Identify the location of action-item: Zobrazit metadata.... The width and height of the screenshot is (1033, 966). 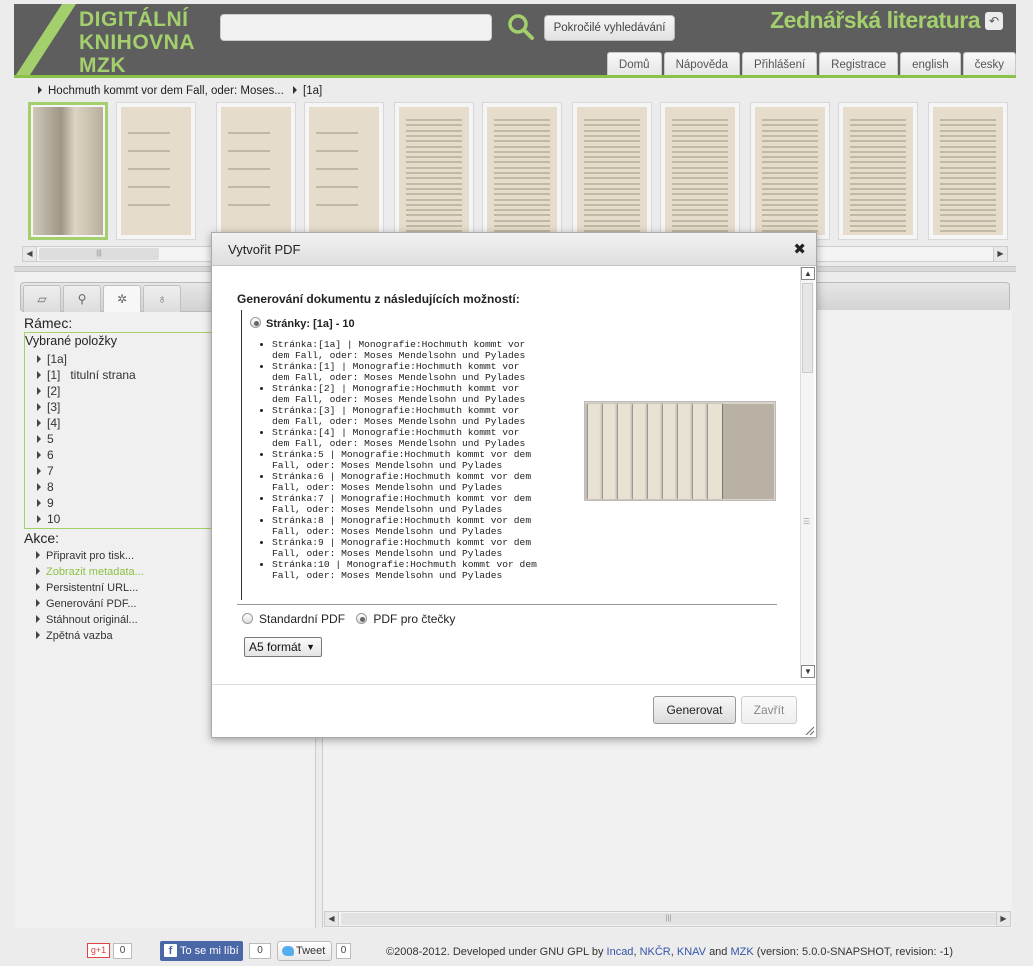
(90, 572).